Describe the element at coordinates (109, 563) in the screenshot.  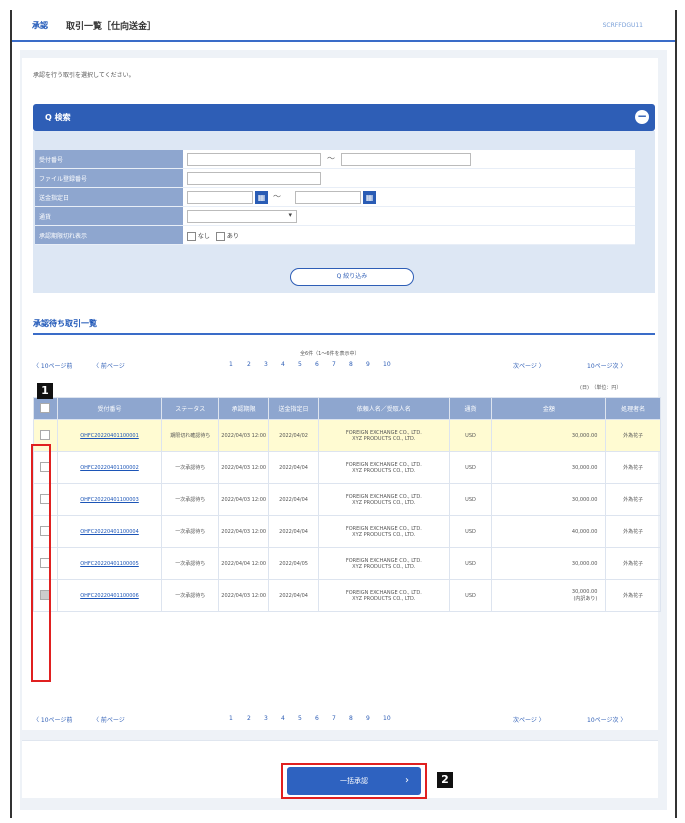
I see `receipt-link: OHFC20220401100005` at that location.